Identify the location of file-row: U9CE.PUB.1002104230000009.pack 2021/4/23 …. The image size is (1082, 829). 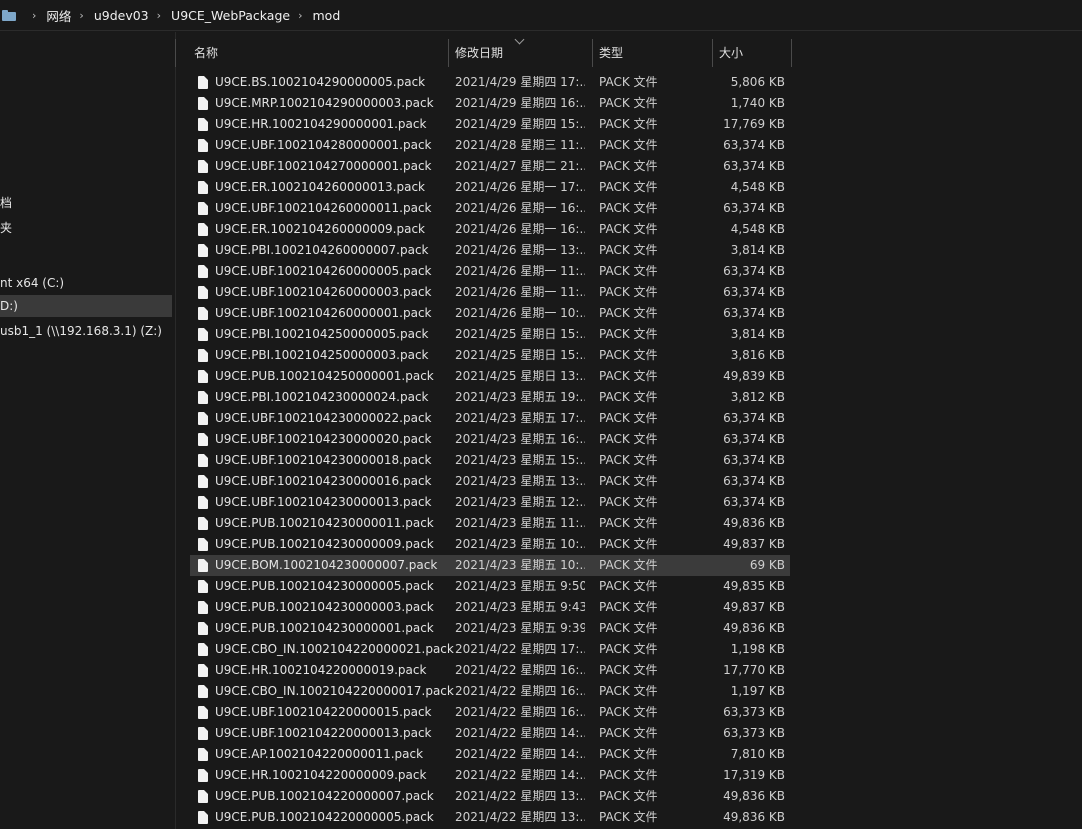
(490, 544).